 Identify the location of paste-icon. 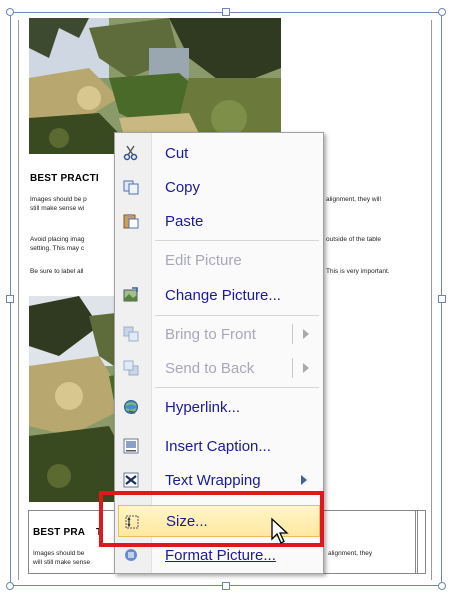
(131, 221).